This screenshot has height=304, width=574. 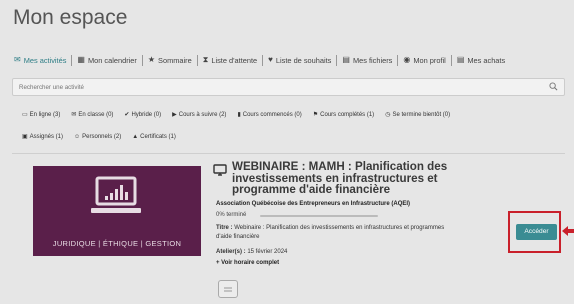 I want to click on clock-icon: ◷, so click(x=388, y=115).